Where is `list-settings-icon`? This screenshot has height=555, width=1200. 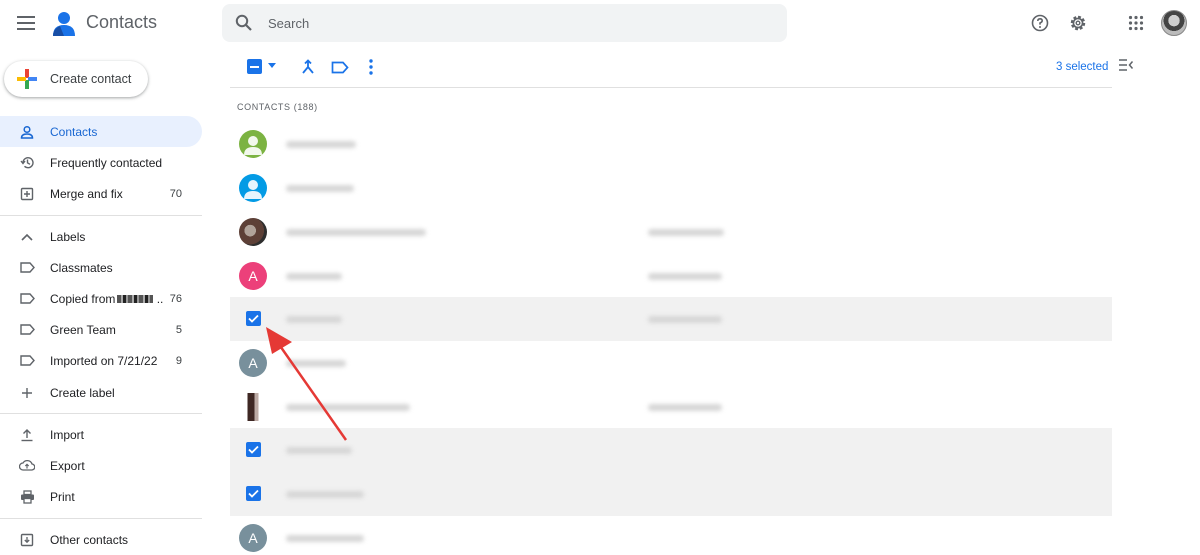
list-settings-icon is located at coordinates (1126, 66).